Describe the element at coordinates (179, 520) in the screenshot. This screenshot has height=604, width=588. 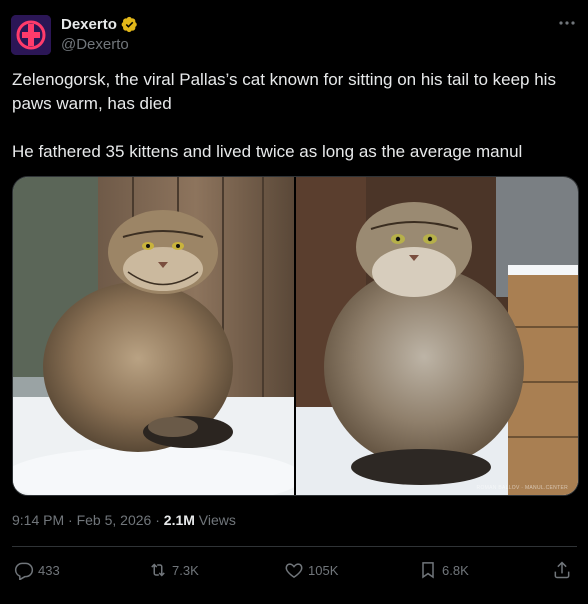
I see `views-count: 2.1M` at that location.